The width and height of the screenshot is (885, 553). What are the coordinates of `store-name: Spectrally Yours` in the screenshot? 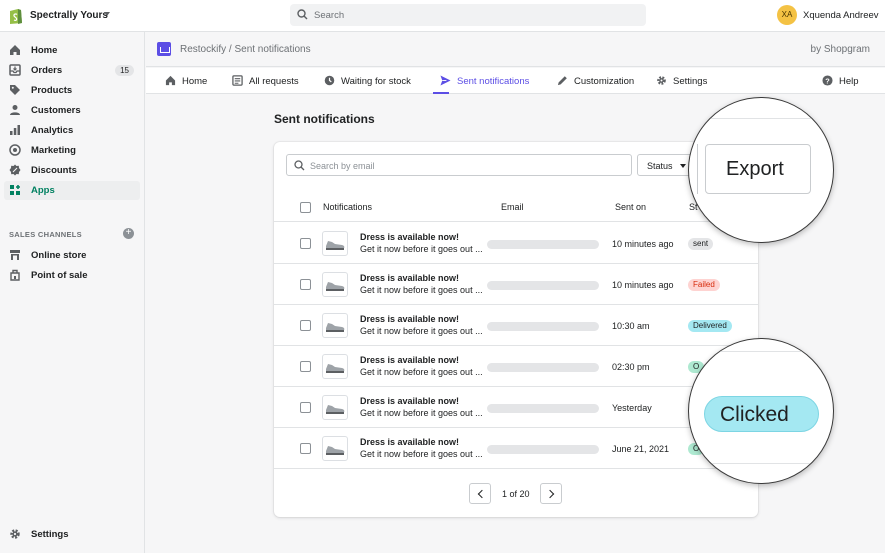 It's located at (69, 15).